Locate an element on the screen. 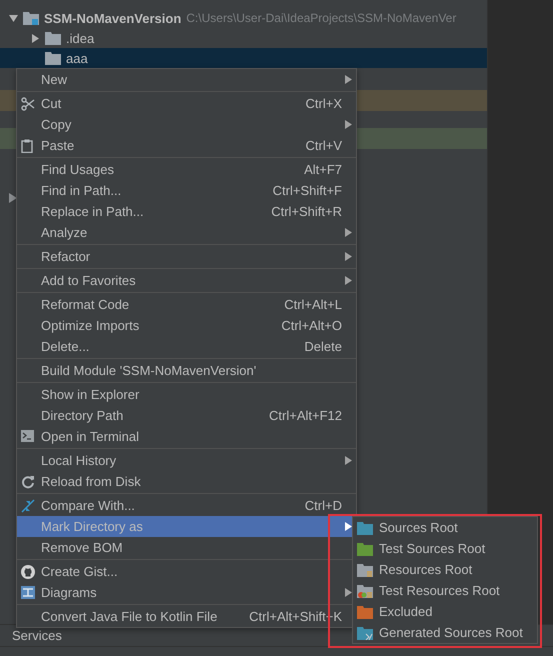 This screenshot has height=656, width=553. menu-item: Local History is located at coordinates (186, 460).